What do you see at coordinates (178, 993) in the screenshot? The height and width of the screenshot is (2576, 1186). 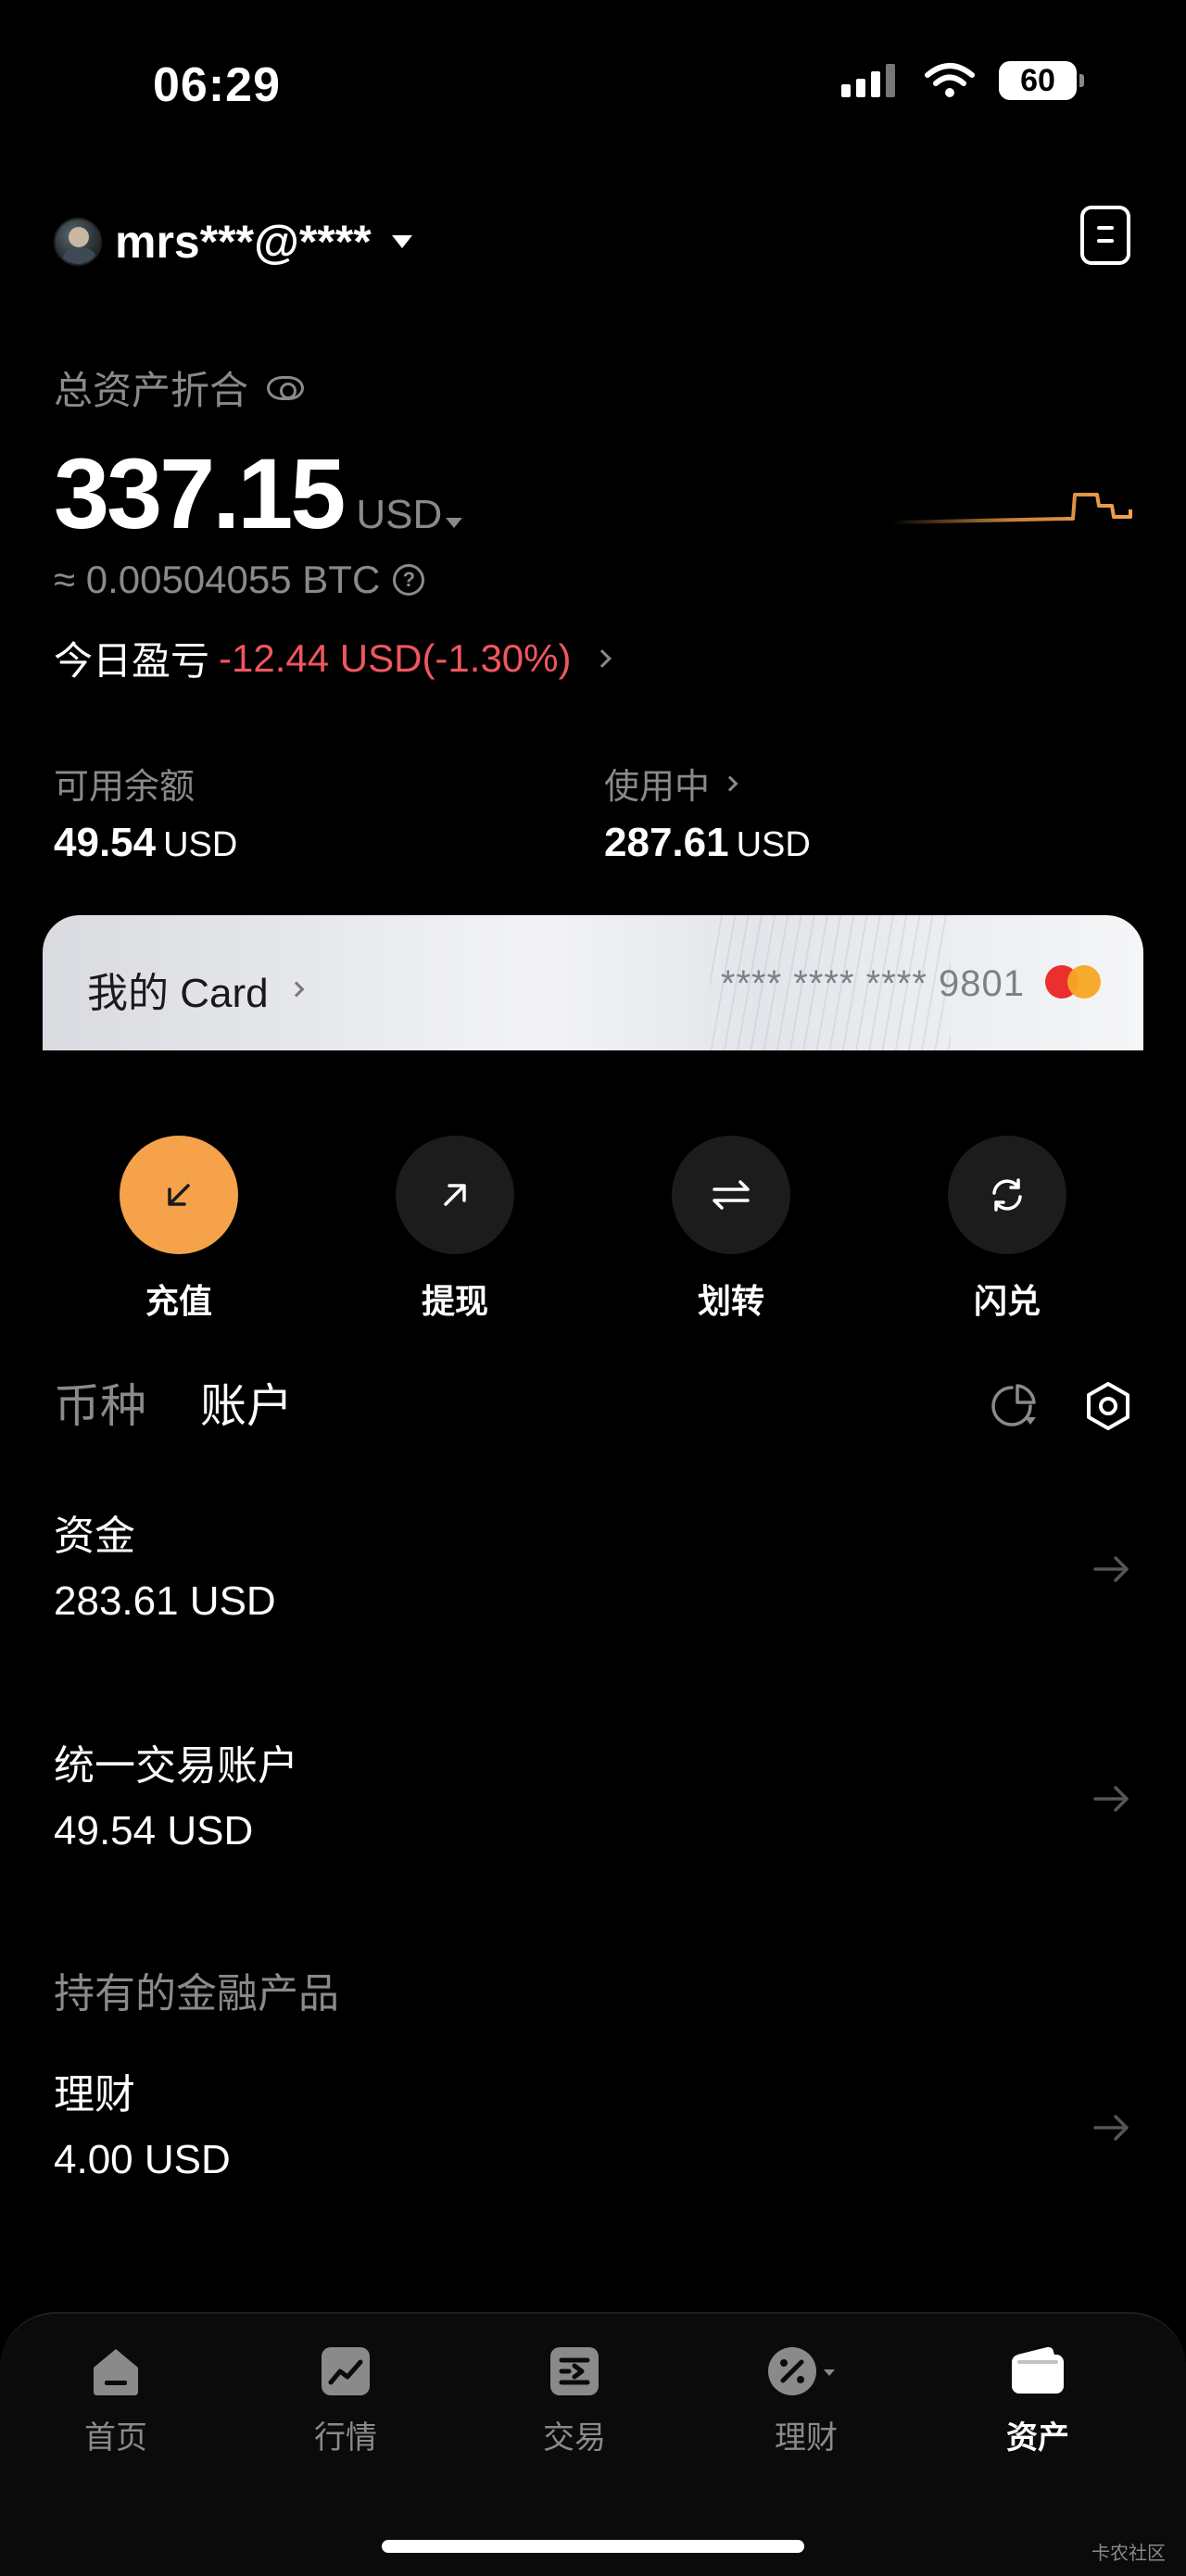 I see `card-title: 我的 Card` at bounding box center [178, 993].